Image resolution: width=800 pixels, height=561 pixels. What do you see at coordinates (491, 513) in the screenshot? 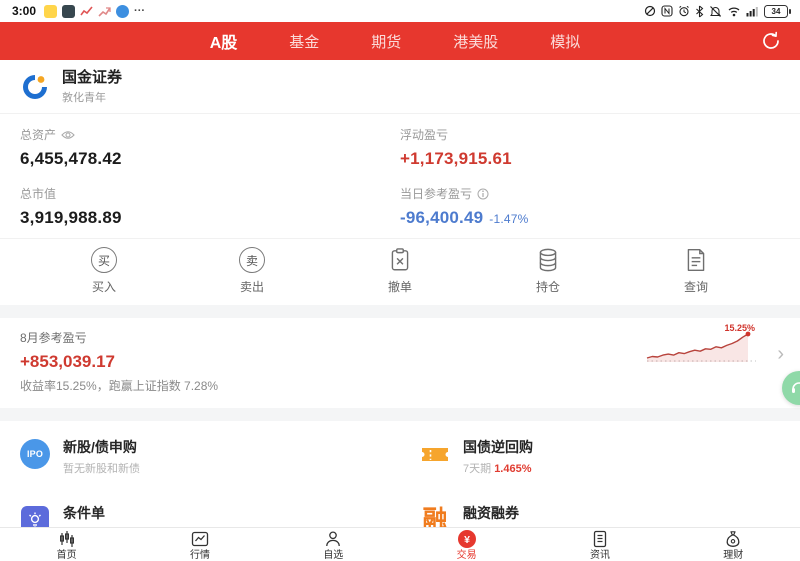
I see `service-title: 融资融券` at bounding box center [491, 513].